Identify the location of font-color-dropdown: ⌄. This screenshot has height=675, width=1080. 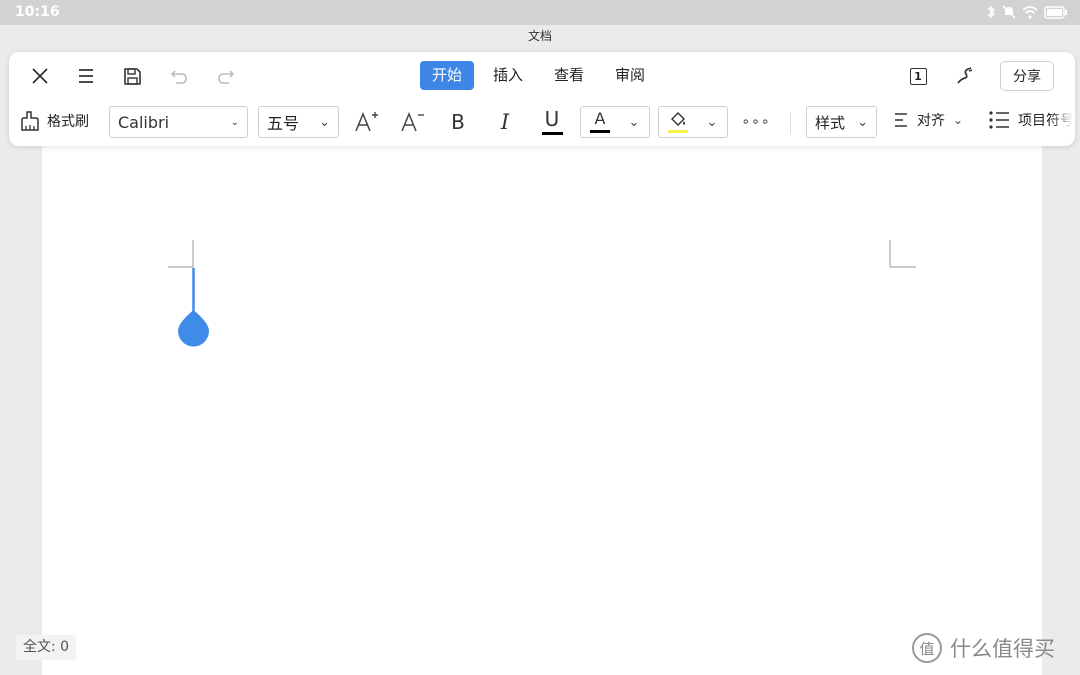
(634, 122).